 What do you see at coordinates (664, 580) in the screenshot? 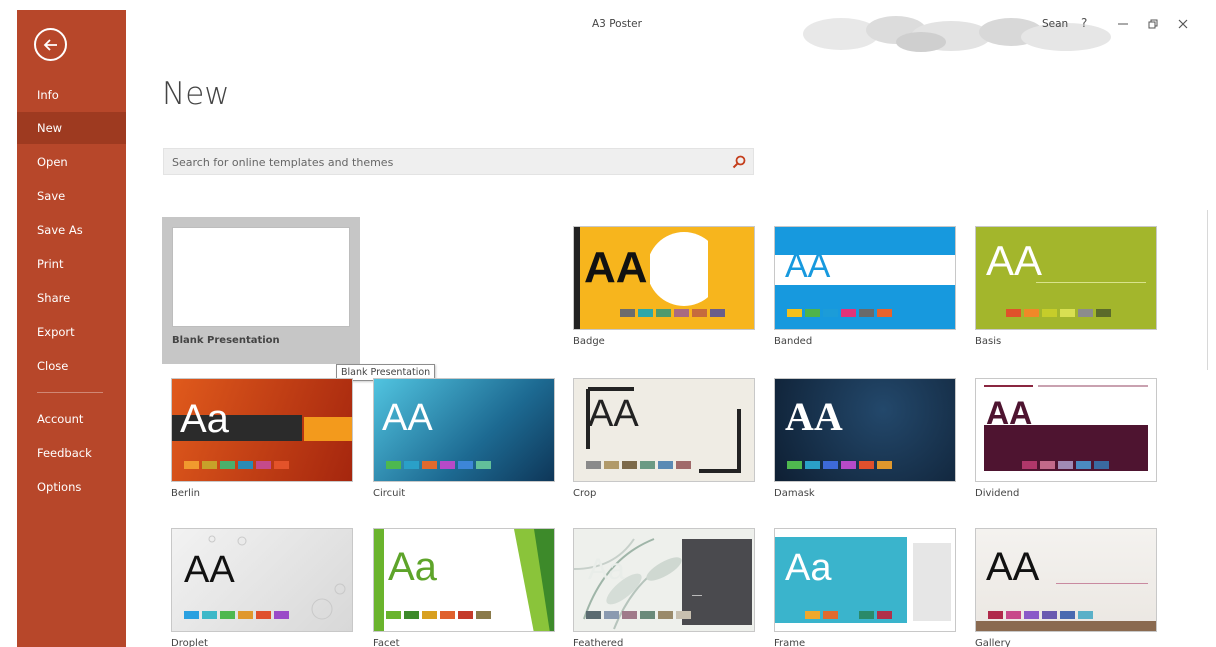
I see `template-feathered: Aa` at bounding box center [664, 580].